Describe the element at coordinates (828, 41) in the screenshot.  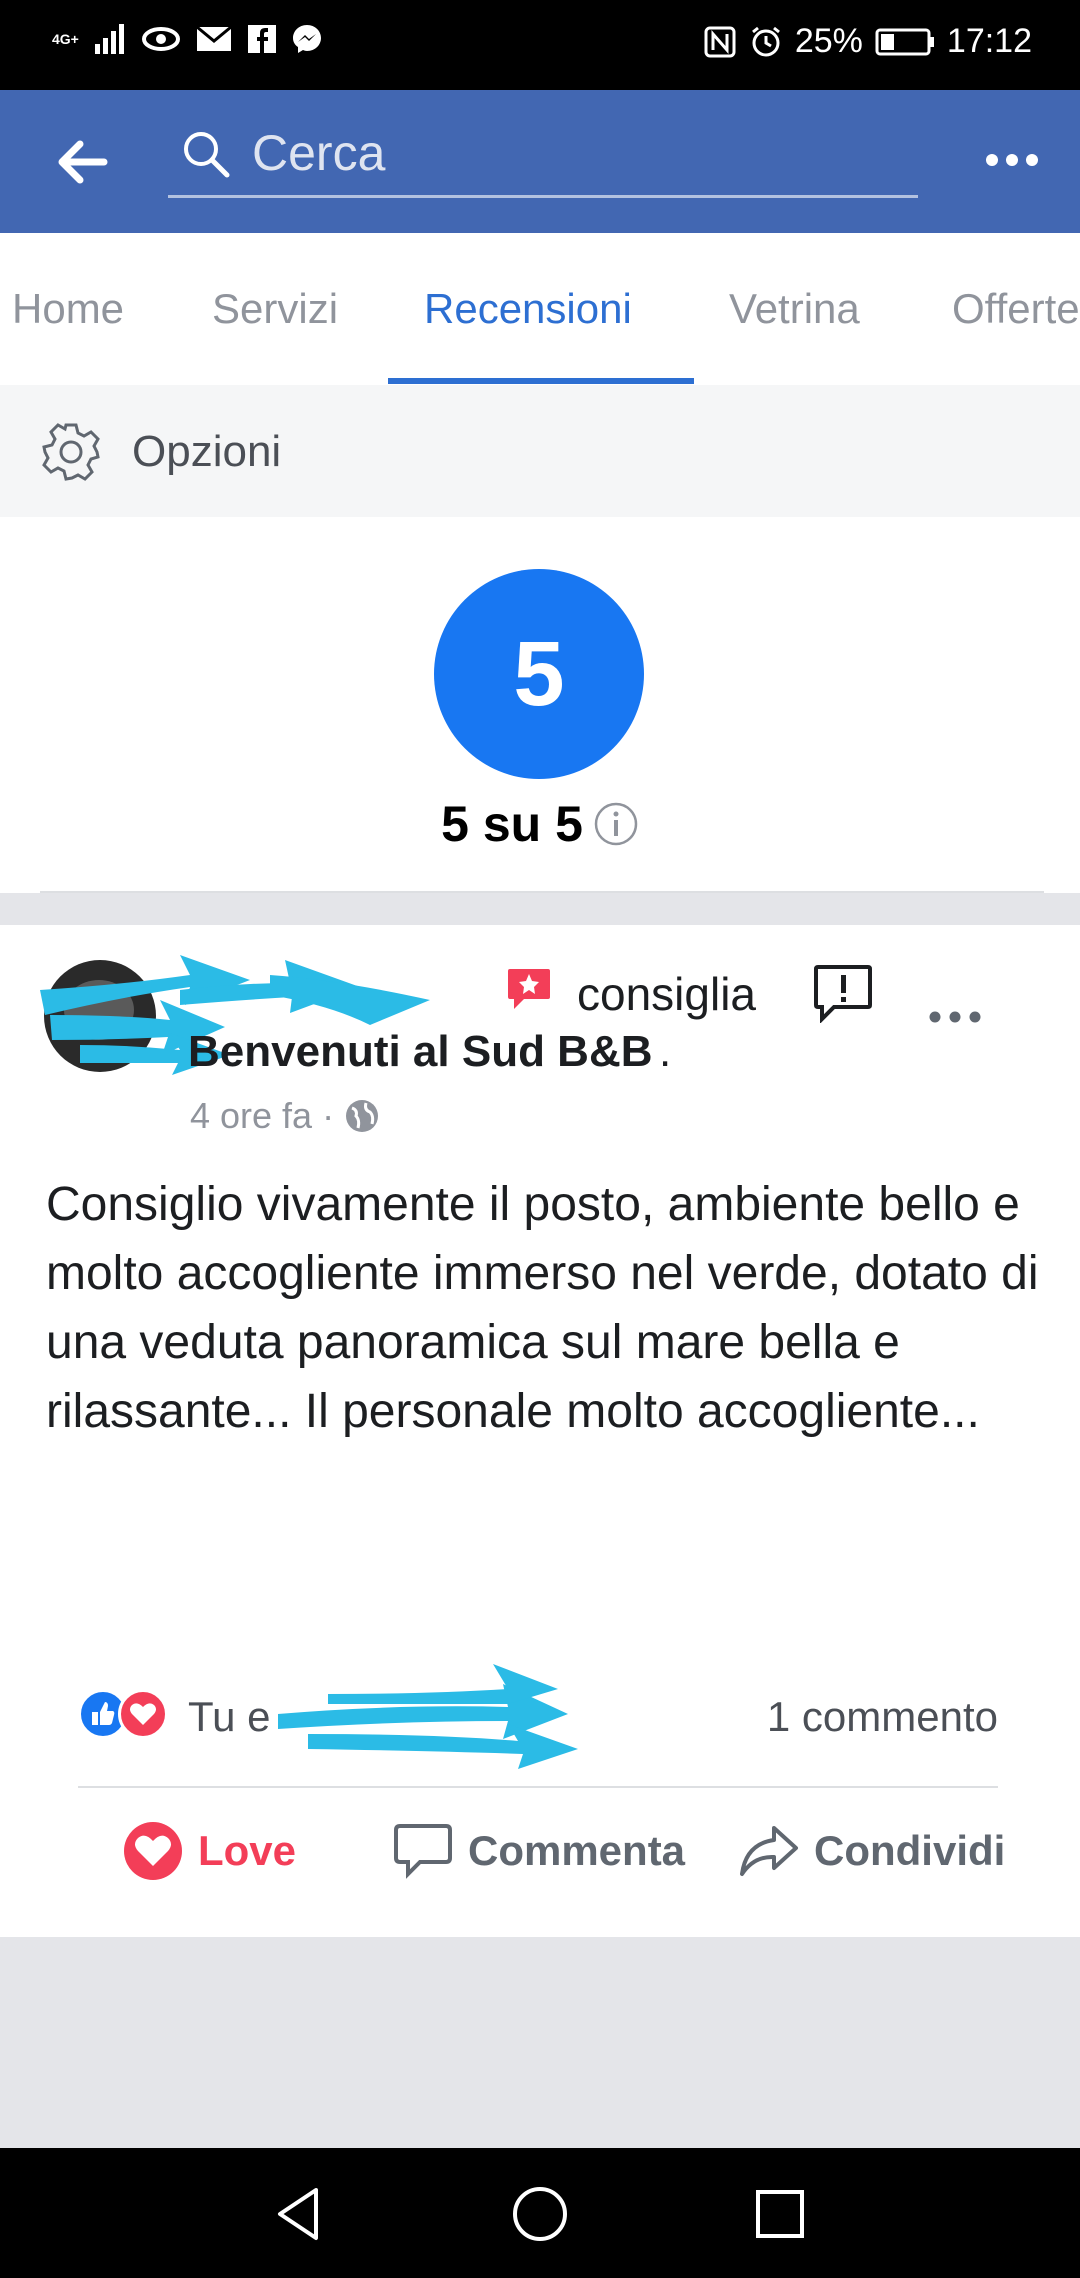
I see `battery-percent: 25%` at that location.